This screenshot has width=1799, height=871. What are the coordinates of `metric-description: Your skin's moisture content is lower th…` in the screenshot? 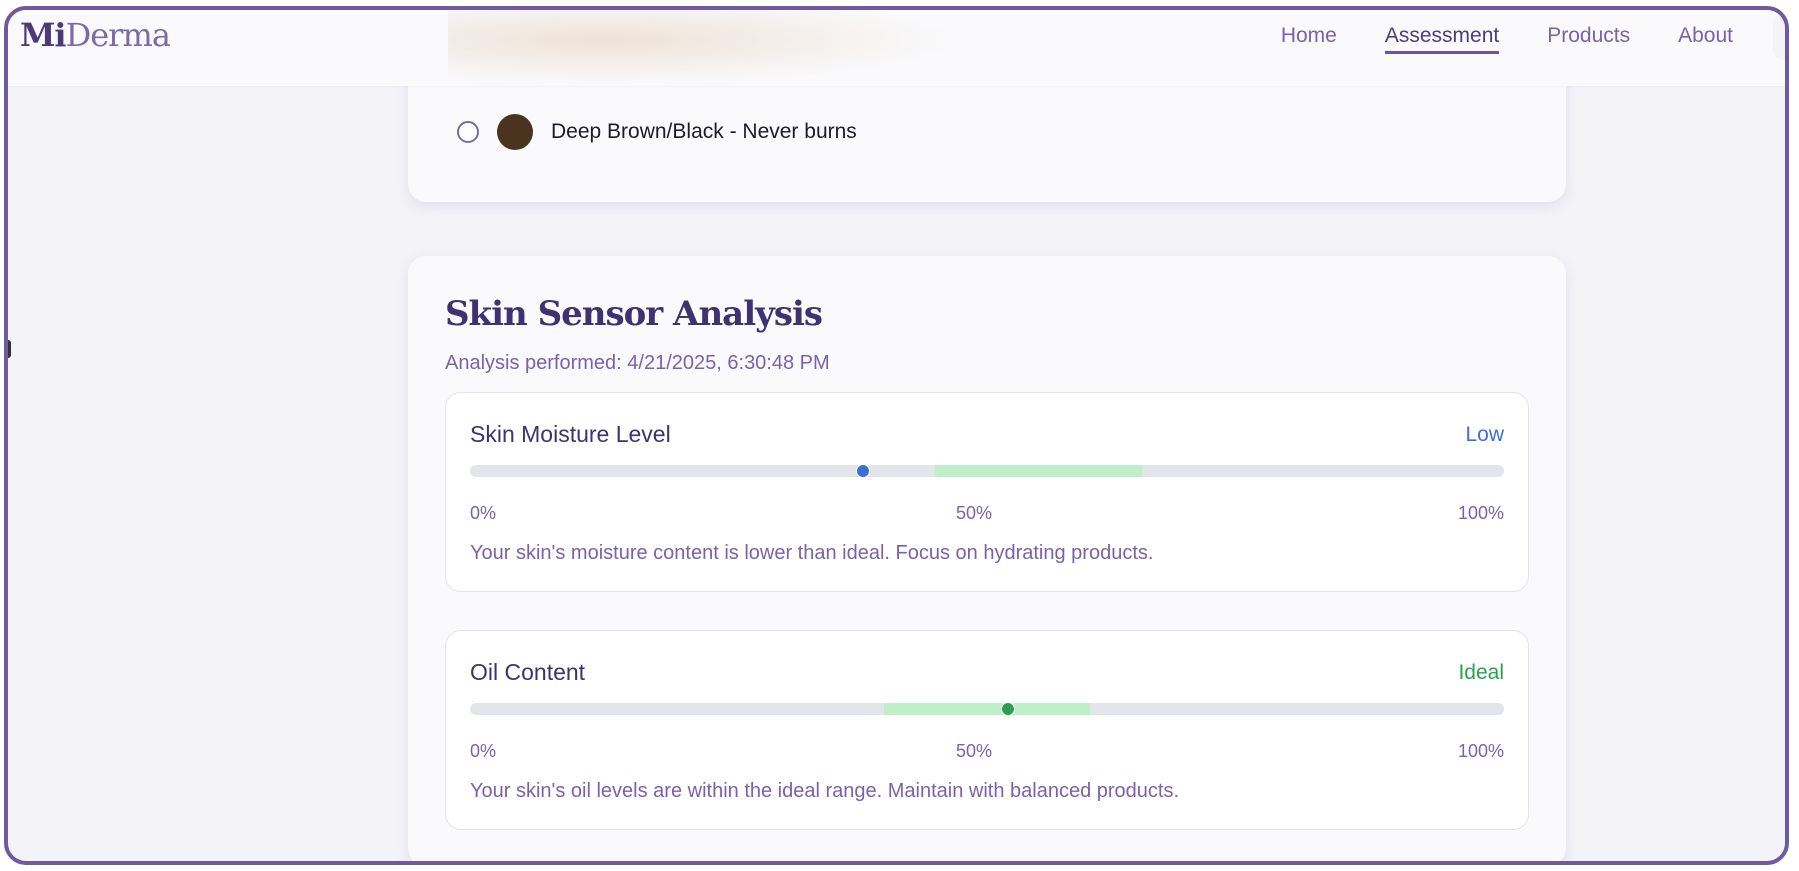 It's located at (812, 553).